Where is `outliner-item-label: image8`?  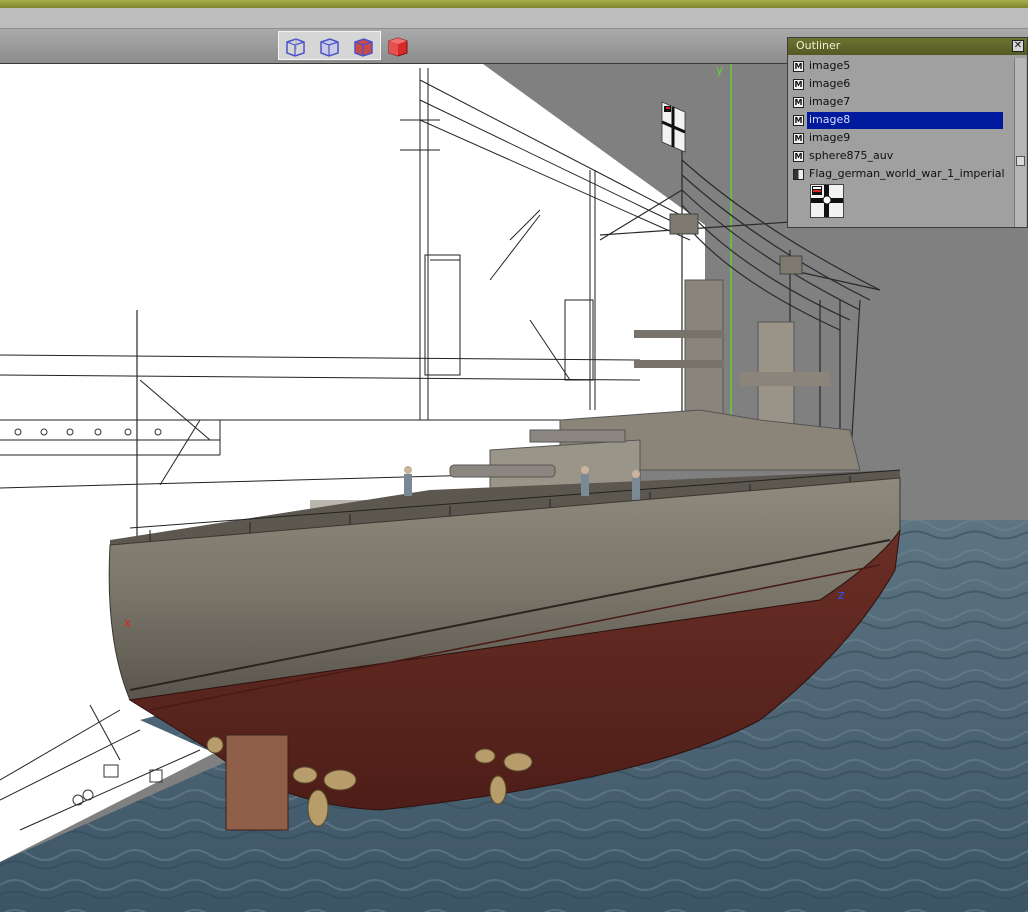 outliner-item-label: image8 is located at coordinates (830, 119).